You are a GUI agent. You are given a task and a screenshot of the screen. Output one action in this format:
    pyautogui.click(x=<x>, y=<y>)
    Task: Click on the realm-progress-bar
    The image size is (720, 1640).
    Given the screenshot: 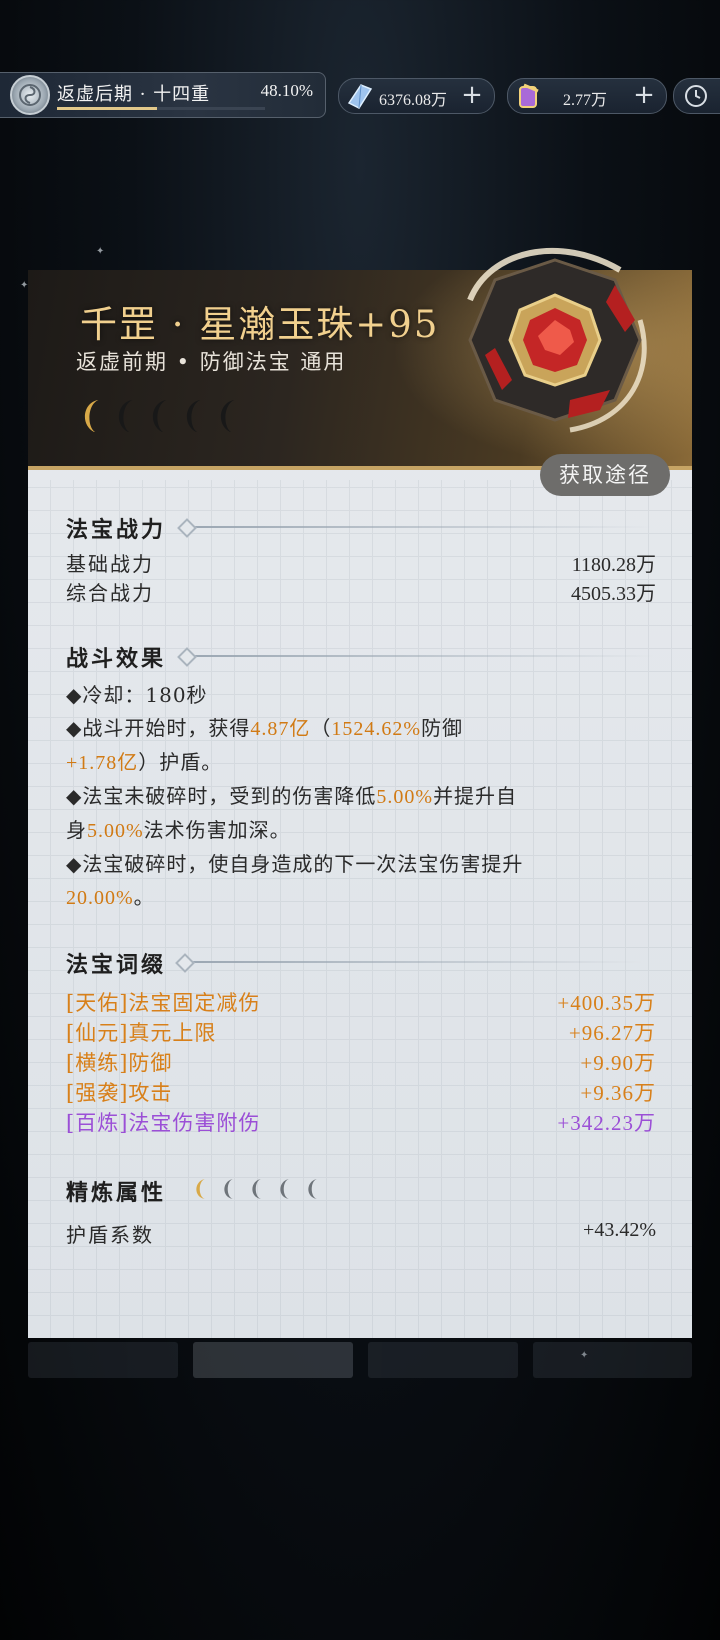 What is the action you would take?
    pyautogui.click(x=161, y=108)
    